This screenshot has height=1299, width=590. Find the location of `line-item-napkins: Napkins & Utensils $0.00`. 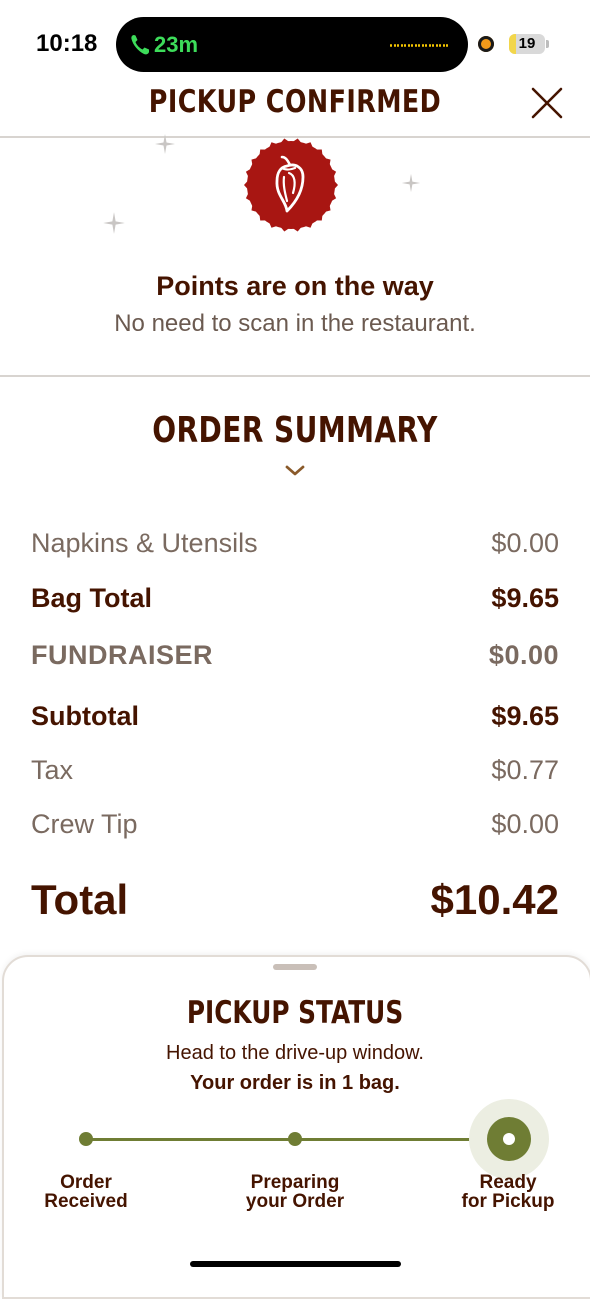

line-item-napkins: Napkins & Utensils $0.00 is located at coordinates (295, 543).